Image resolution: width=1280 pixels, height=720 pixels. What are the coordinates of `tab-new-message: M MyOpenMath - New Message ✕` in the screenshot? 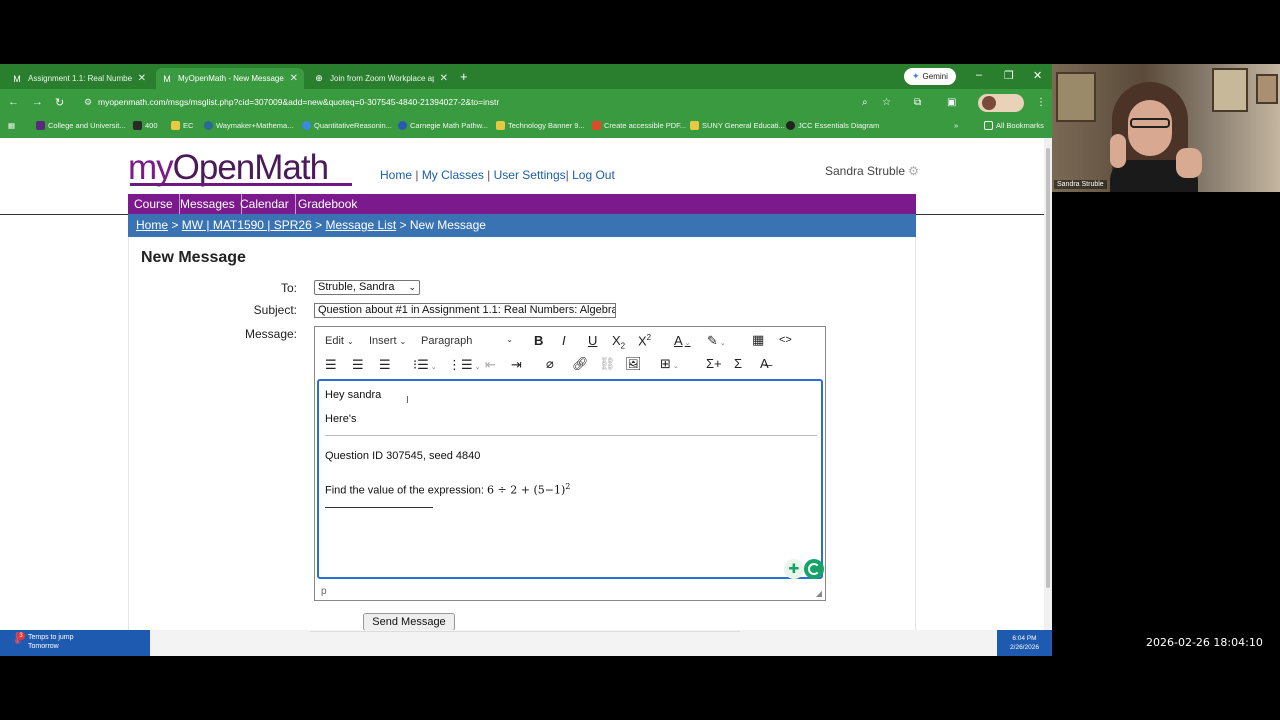 It's located at (230, 78).